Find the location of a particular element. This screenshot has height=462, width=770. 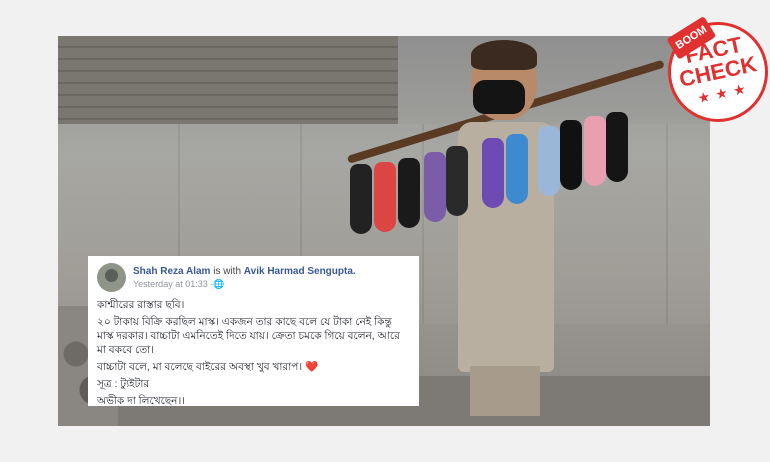

avatar is located at coordinates (111, 277).